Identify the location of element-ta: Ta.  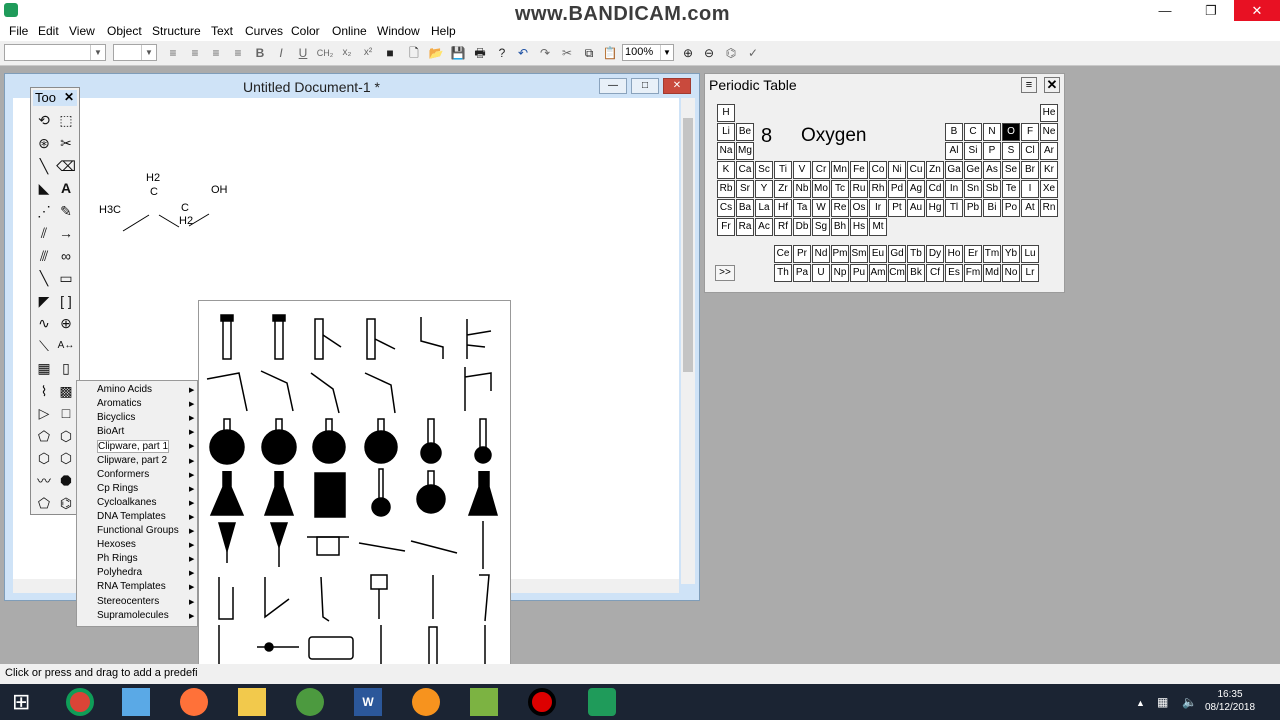
(802, 208).